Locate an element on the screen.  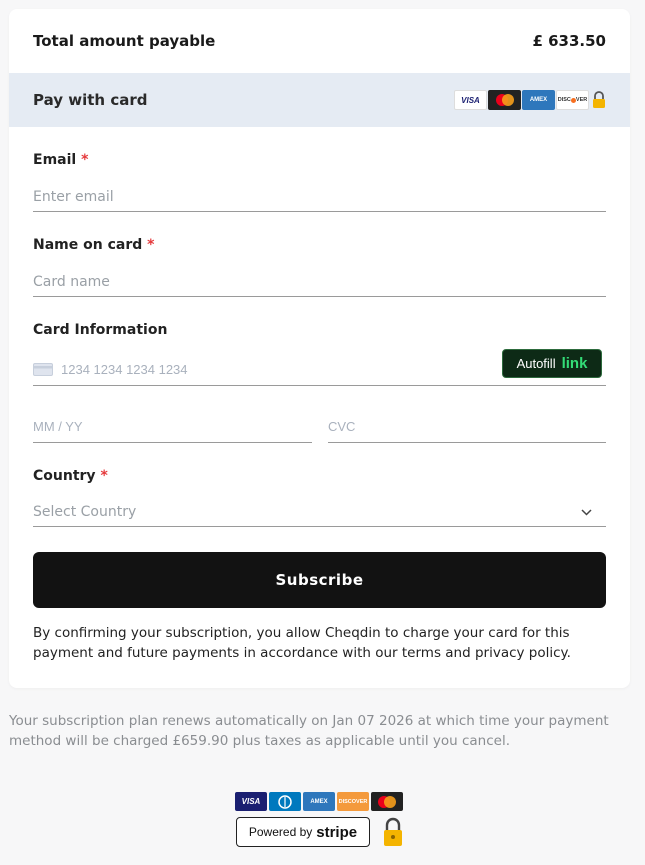
chevron-down-icon is located at coordinates (586, 512).